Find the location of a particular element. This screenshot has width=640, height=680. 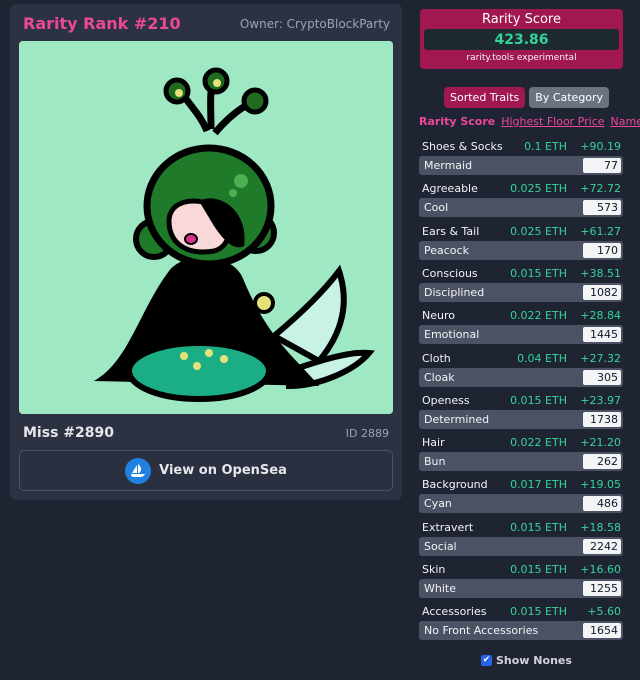

trait-count: 170 is located at coordinates (602, 250).